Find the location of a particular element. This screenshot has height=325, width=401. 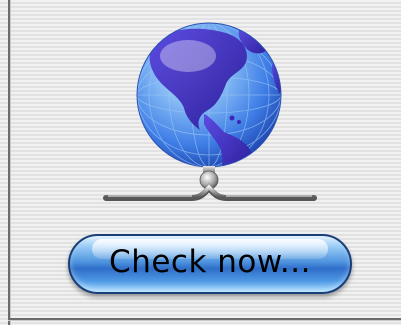

network-connector is located at coordinates (210, 183).